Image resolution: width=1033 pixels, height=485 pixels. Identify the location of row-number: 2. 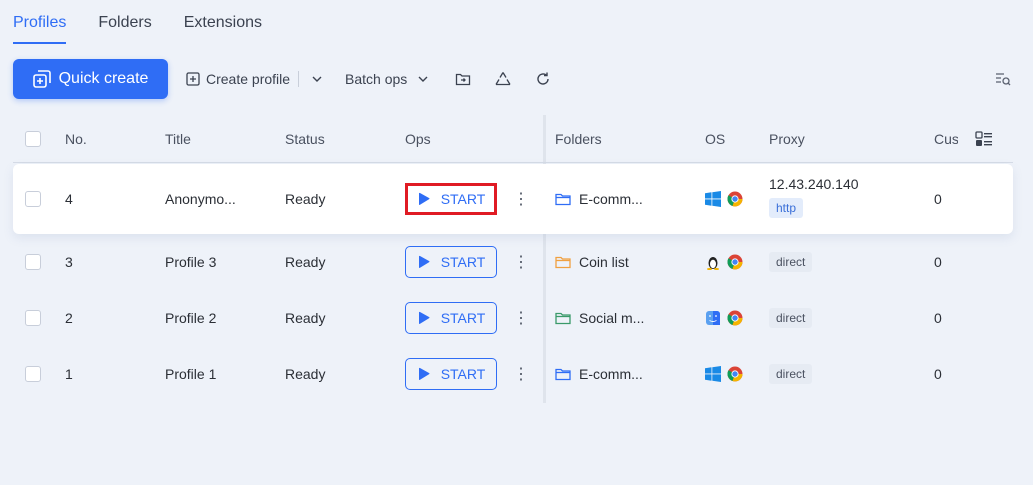
(69, 318).